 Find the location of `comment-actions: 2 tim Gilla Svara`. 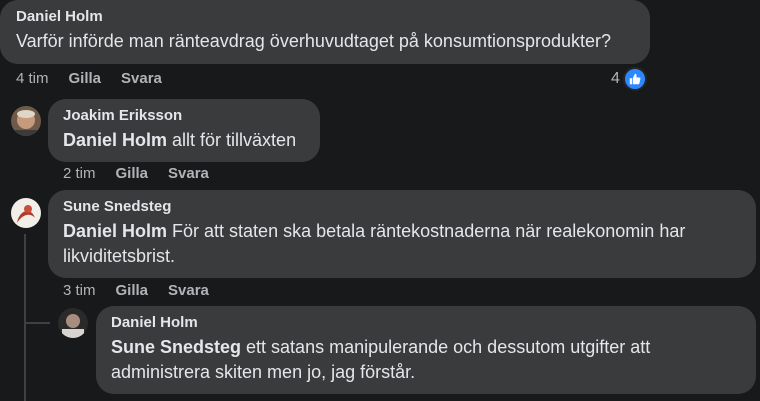

comment-actions: 2 tim Gilla Svara is located at coordinates (146, 173).